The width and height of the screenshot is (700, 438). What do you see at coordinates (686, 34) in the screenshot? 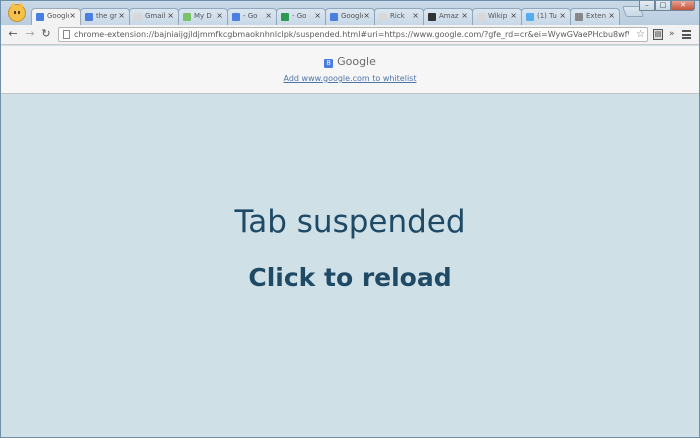
I see `menu-icon` at bounding box center [686, 34].